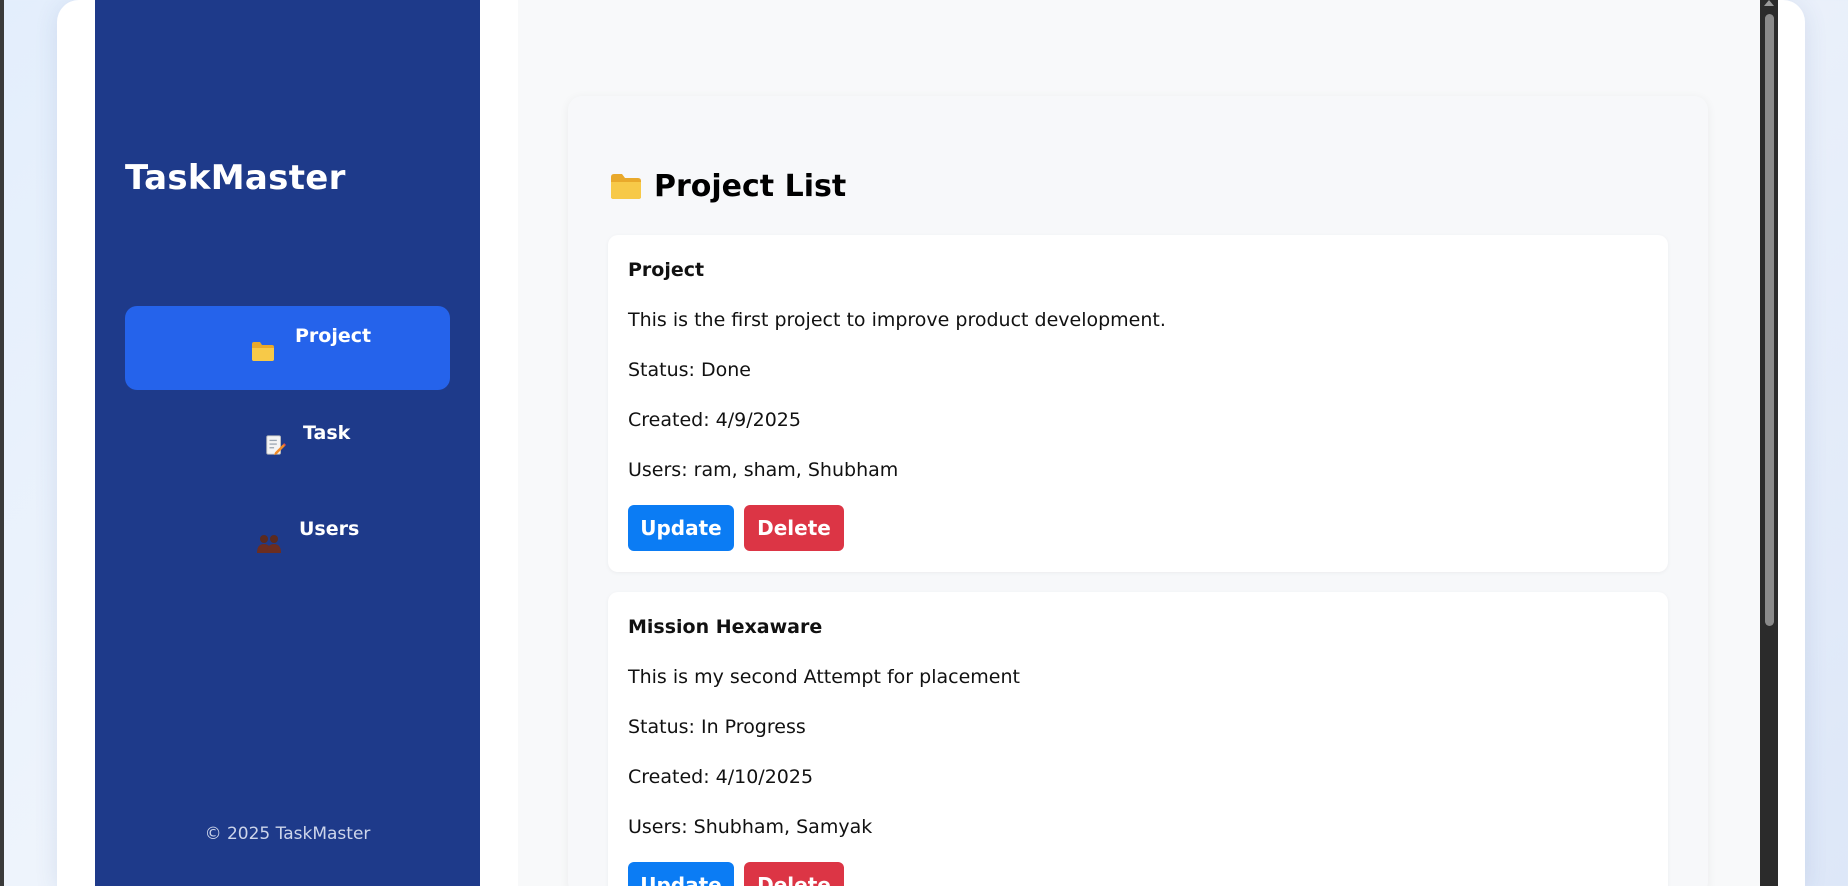  I want to click on project-users: Users: ram, sham, Shubham, so click(763, 470).